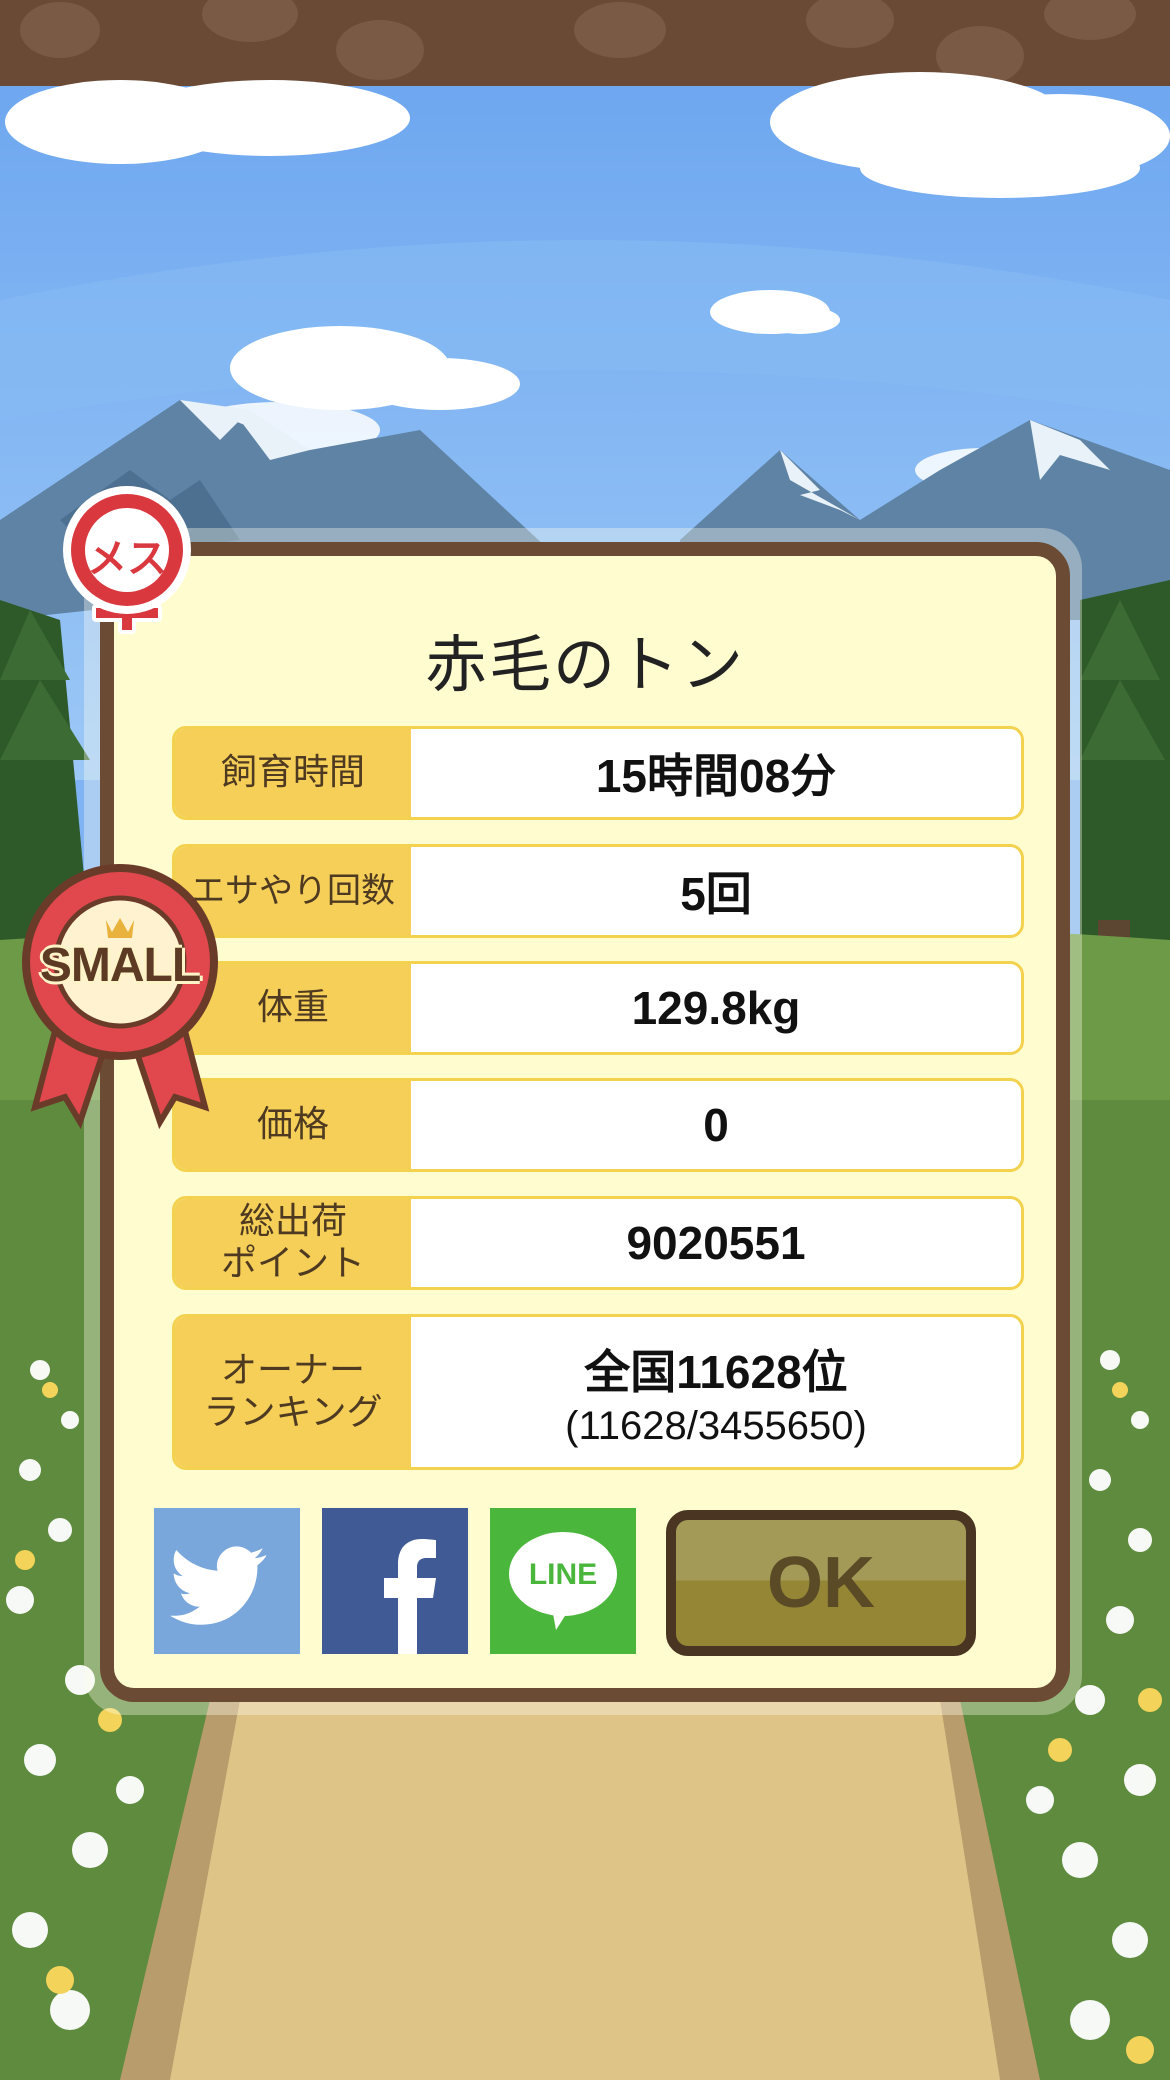 The width and height of the screenshot is (1170, 2080). What do you see at coordinates (563, 1574) in the screenshot?
I see `line-label: LINE` at bounding box center [563, 1574].